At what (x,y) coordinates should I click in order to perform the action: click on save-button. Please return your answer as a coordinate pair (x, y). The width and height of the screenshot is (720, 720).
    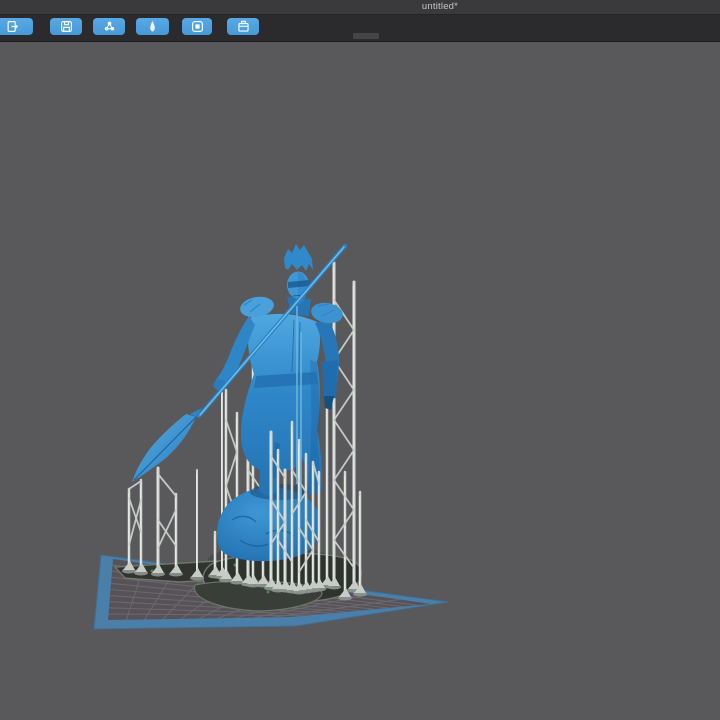
    Looking at the image, I should click on (66, 26).